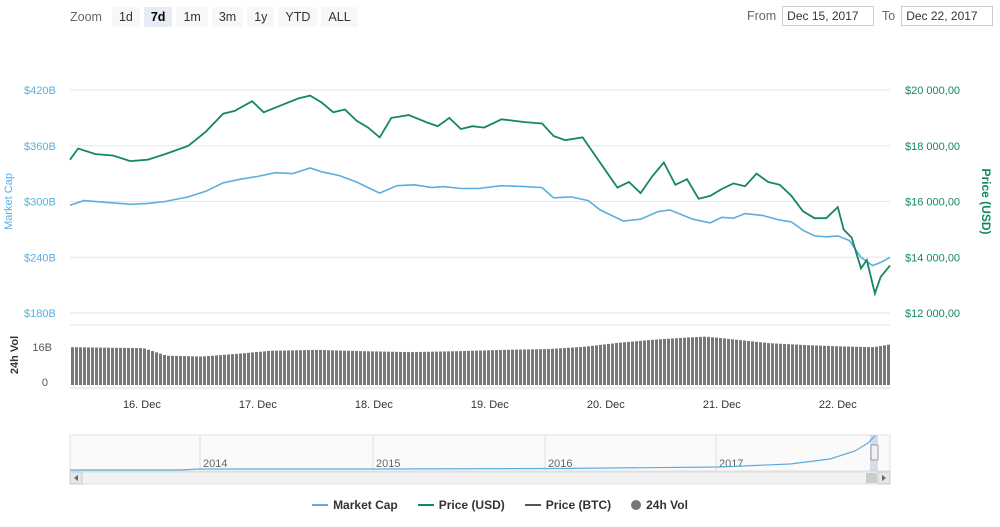 The height and width of the screenshot is (527, 1000). Describe the element at coordinates (40, 314) in the screenshot. I see `left-tick-label: $180B` at that location.